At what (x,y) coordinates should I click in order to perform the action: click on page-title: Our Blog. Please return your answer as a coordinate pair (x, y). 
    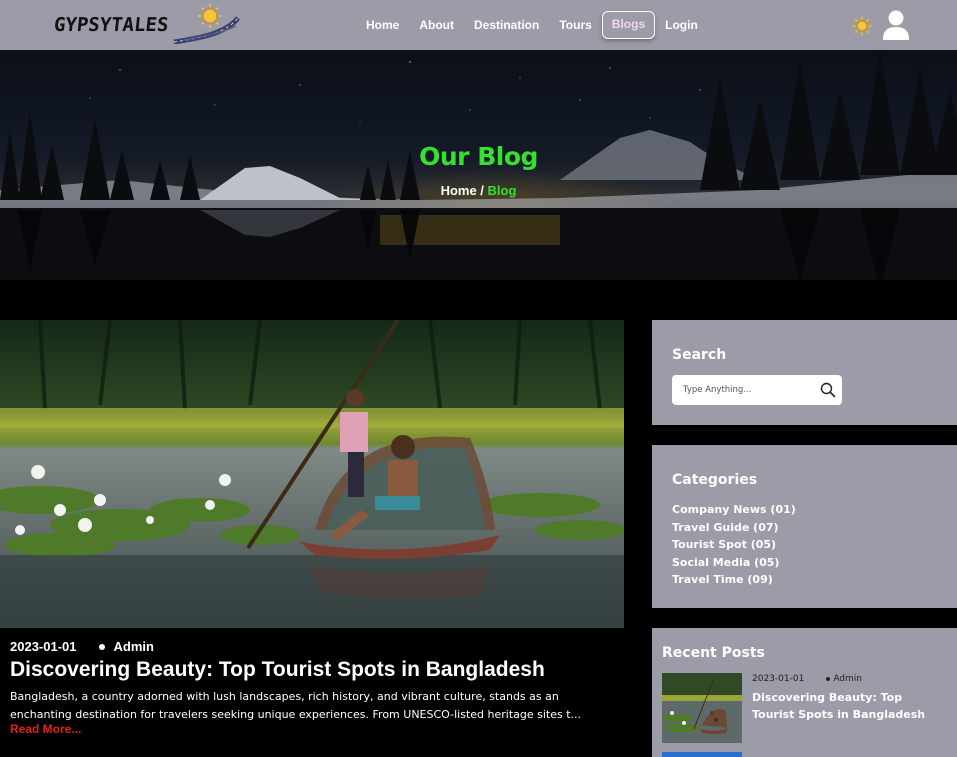
    Looking at the image, I should click on (478, 156).